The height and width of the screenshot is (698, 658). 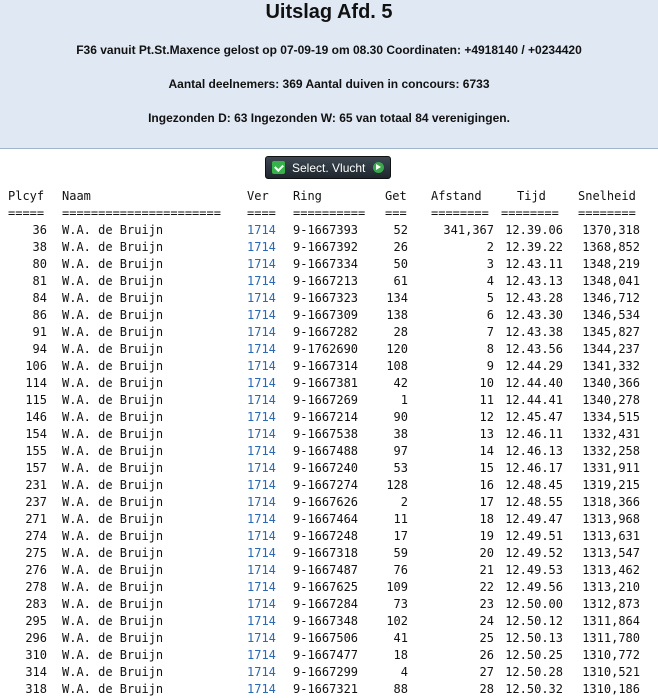 I want to click on cell-ring: 9-1667626, so click(x=326, y=502).